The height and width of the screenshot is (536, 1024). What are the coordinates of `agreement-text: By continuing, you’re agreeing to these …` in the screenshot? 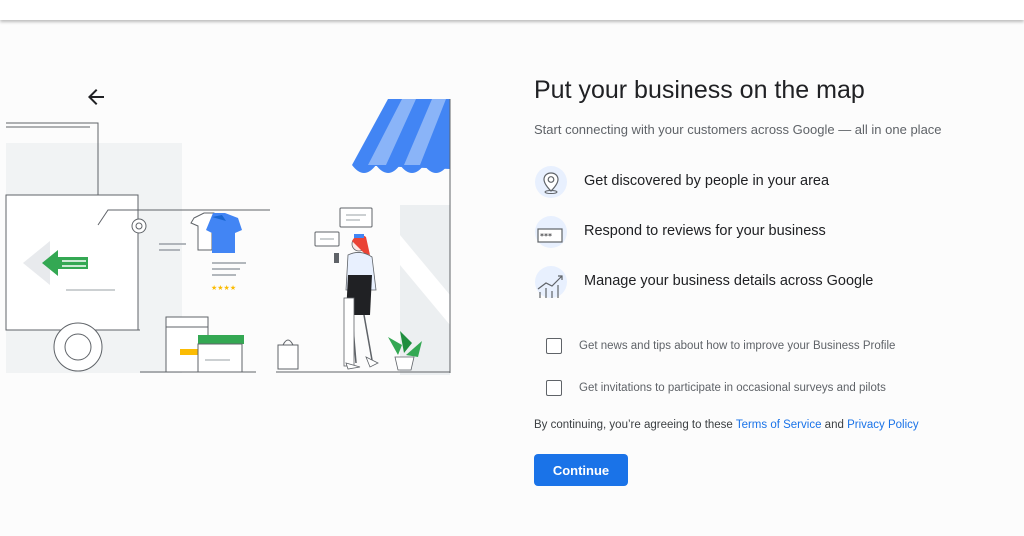 It's located at (726, 425).